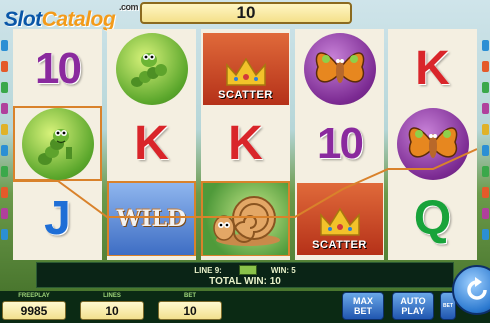  I want to click on symbol-snail, so click(245, 218).